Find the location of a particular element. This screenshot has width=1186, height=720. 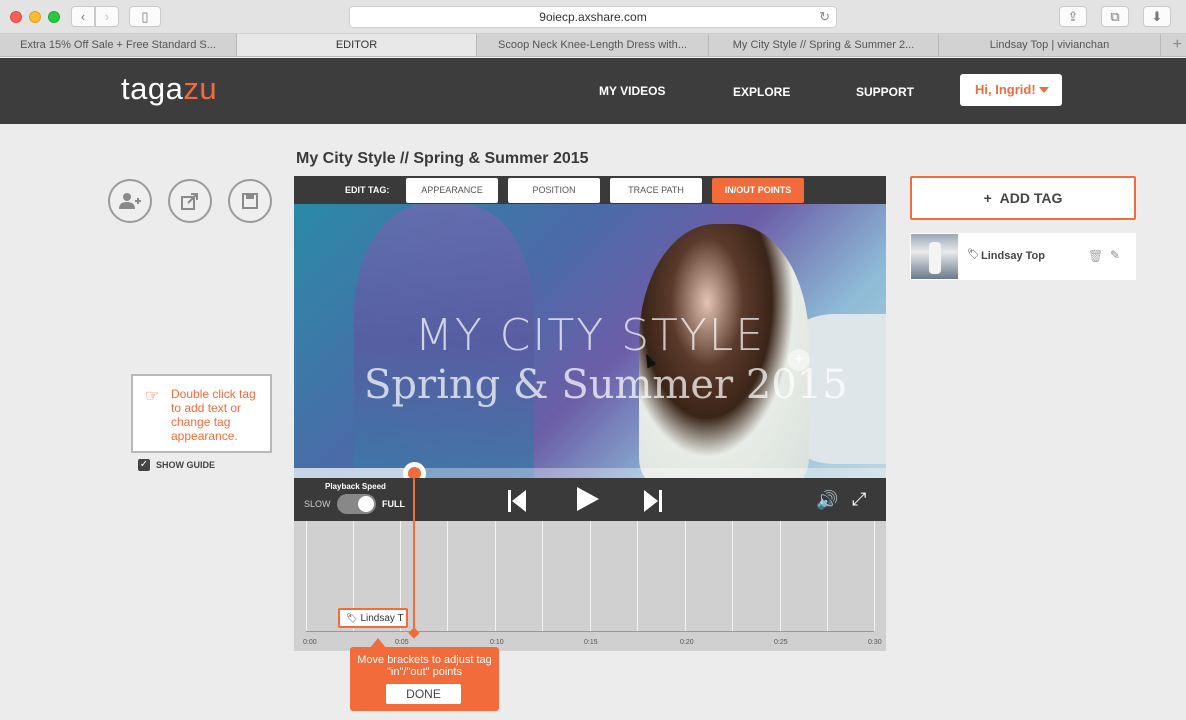

volume-icon: 🔊 is located at coordinates (827, 500).